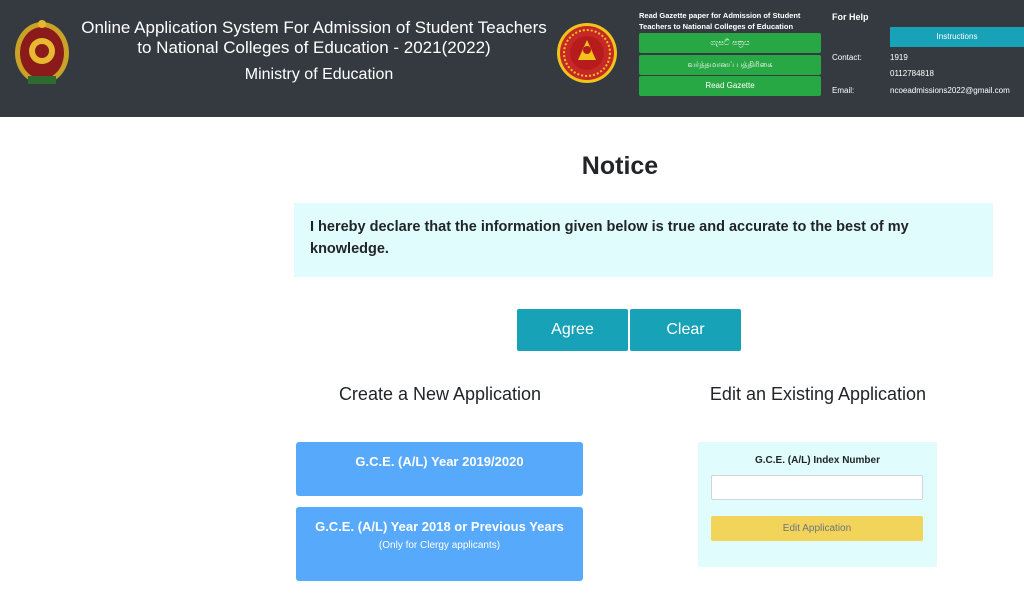 The width and height of the screenshot is (1024, 602). I want to click on contact-label: Contact:, so click(847, 57).